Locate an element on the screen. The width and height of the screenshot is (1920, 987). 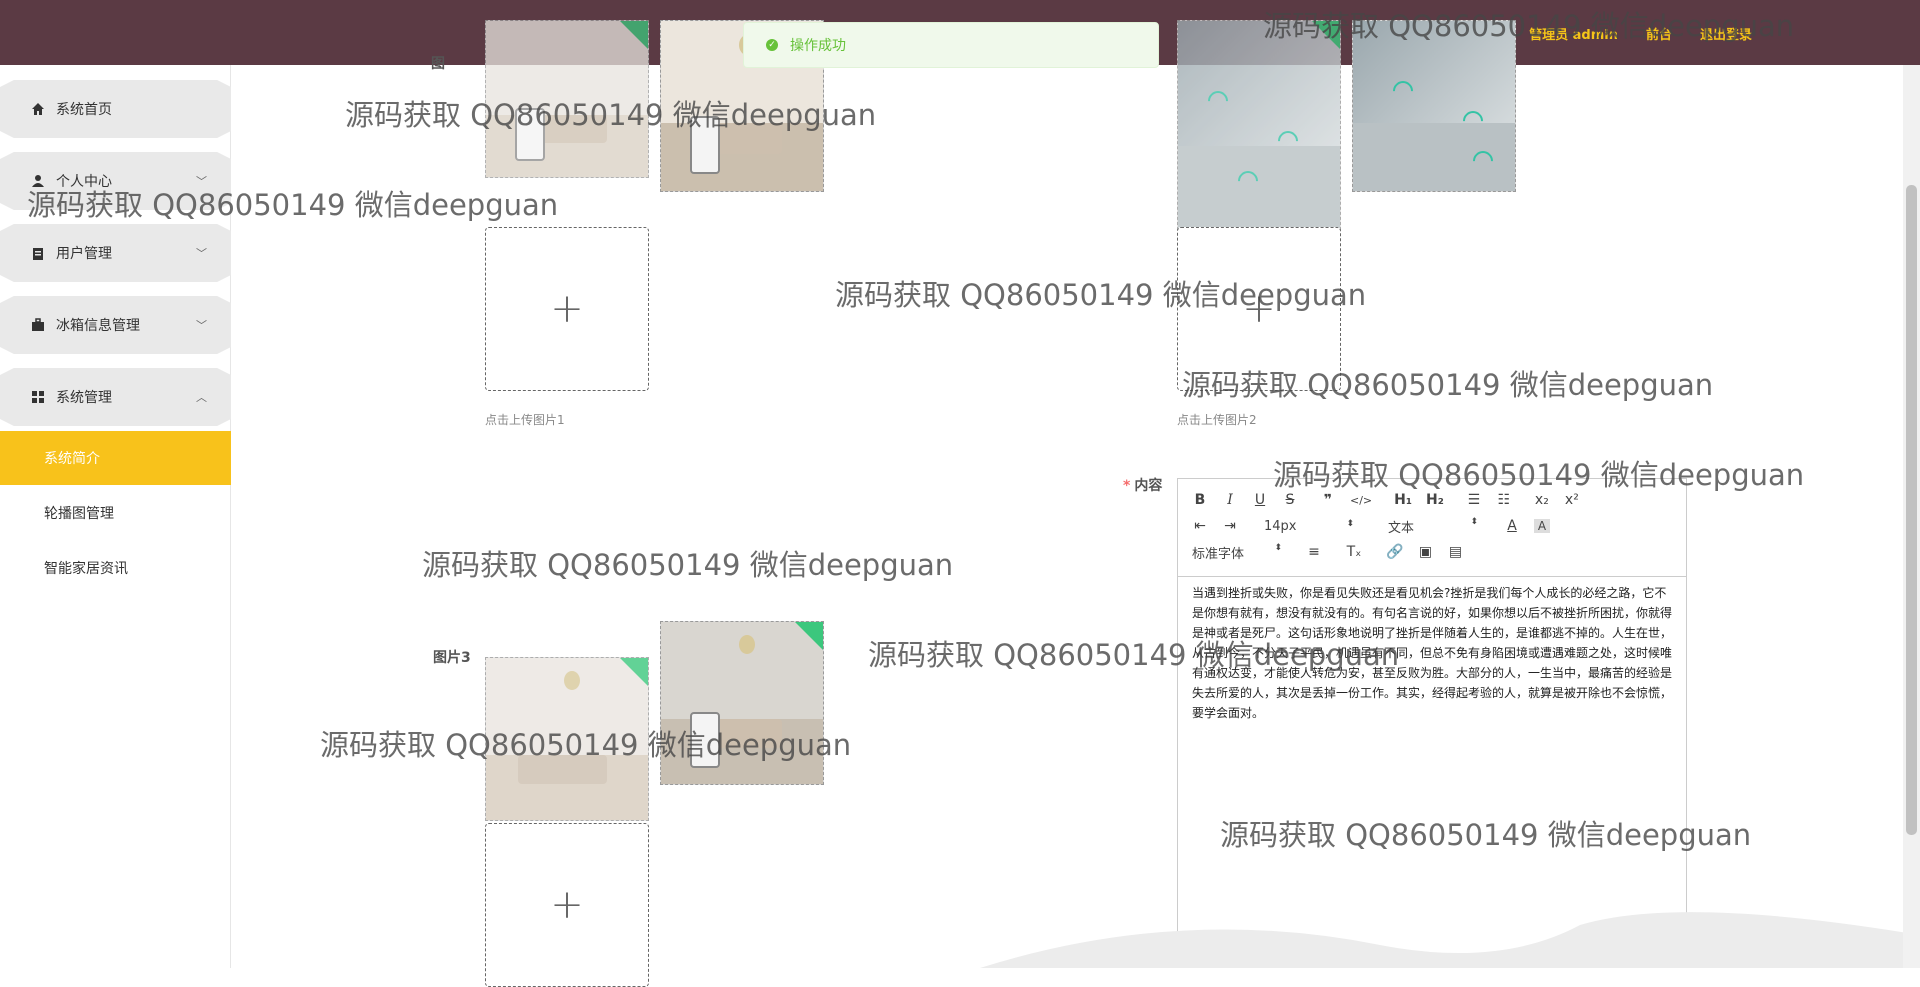
logout-link: 退出登录 is located at coordinates (1726, 33).